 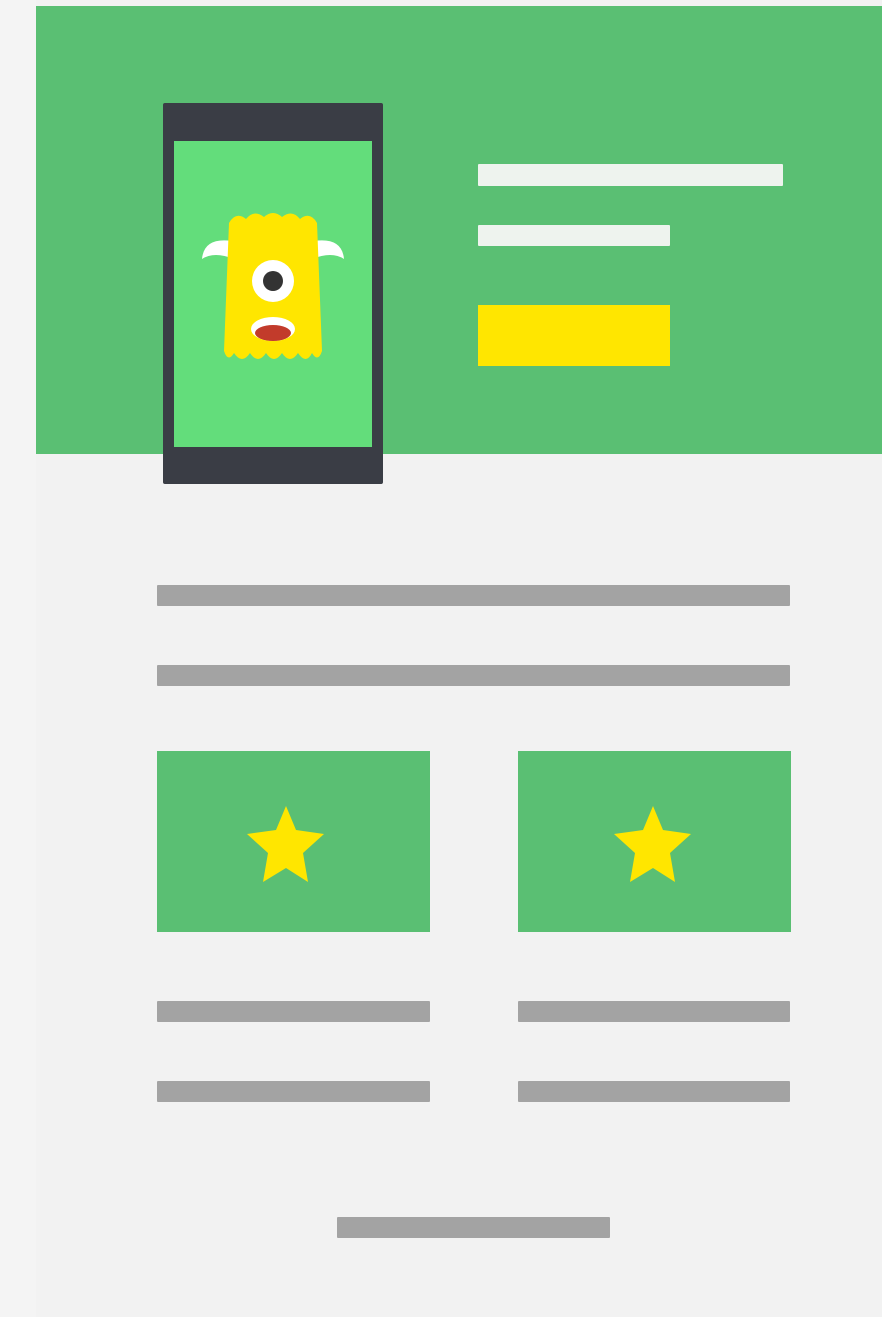 What do you see at coordinates (473, 1227) in the screenshot?
I see `footer-text-line` at bounding box center [473, 1227].